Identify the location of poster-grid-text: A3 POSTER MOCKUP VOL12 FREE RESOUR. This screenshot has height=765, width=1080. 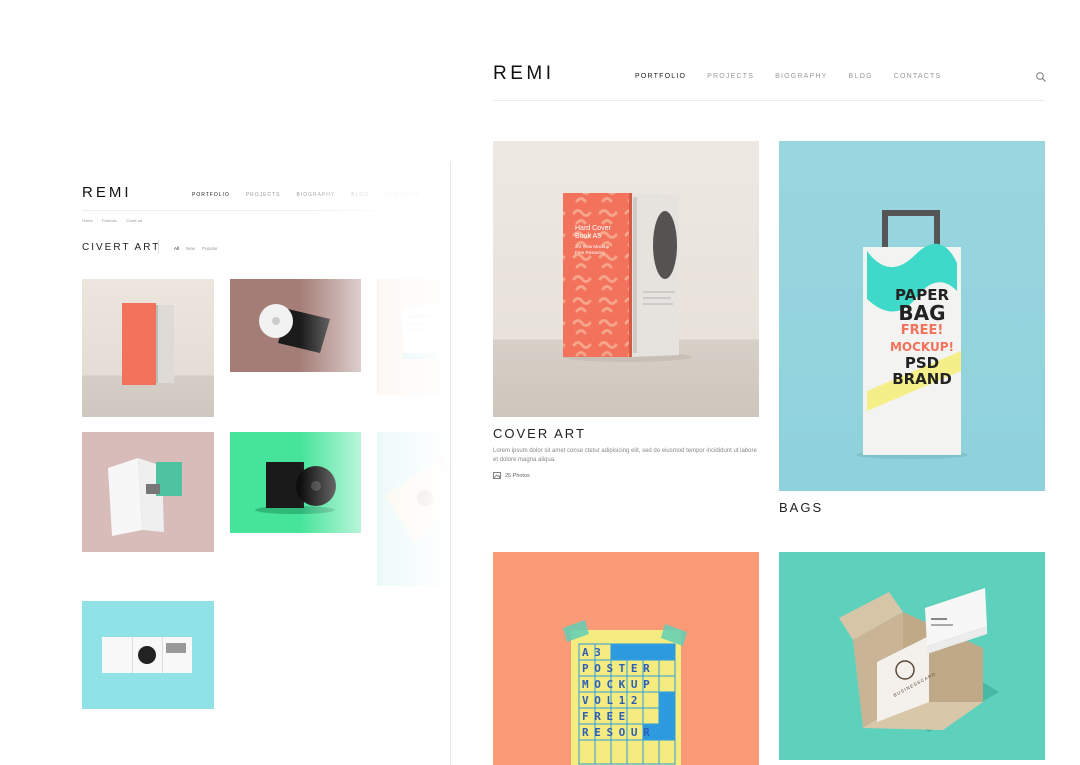
(619, 692).